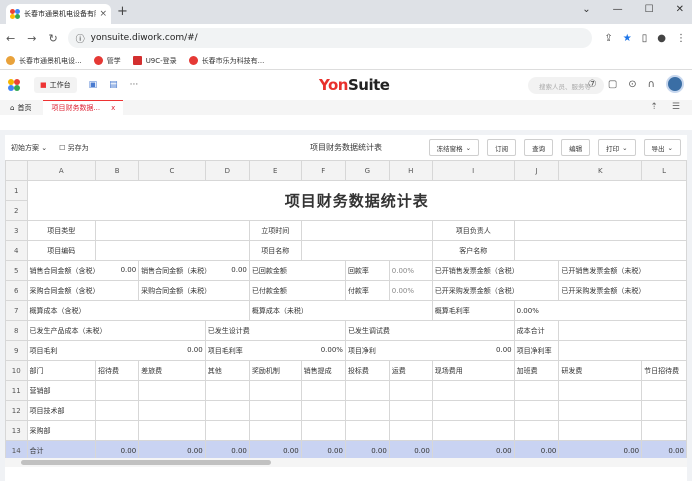 The height and width of the screenshot is (481, 692). What do you see at coordinates (55, 85) in the screenshot?
I see `workbench-button: ■ 工作台` at bounding box center [55, 85].